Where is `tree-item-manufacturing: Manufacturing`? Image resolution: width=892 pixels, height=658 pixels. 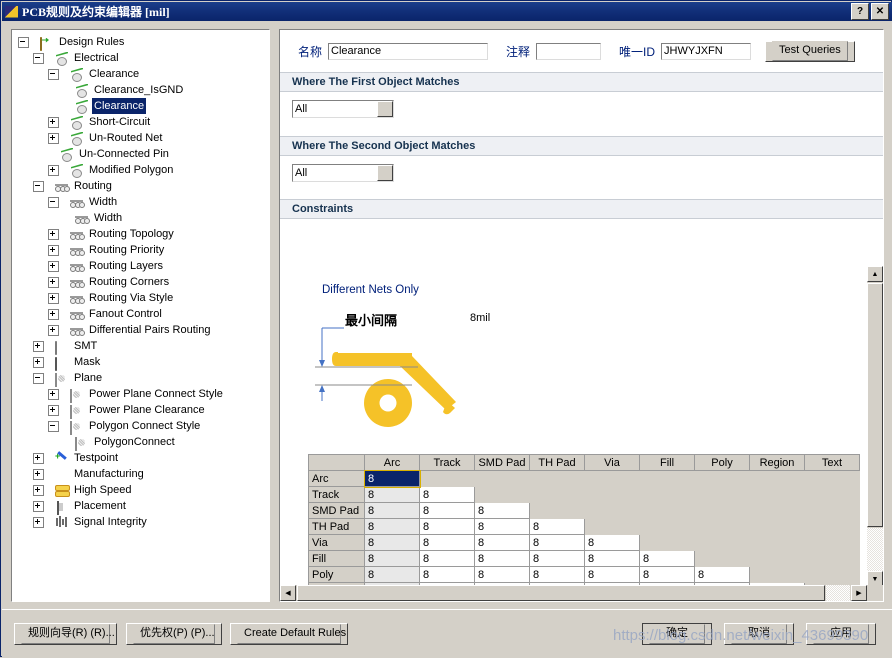 tree-item-manufacturing: Manufacturing is located at coordinates (140, 474).